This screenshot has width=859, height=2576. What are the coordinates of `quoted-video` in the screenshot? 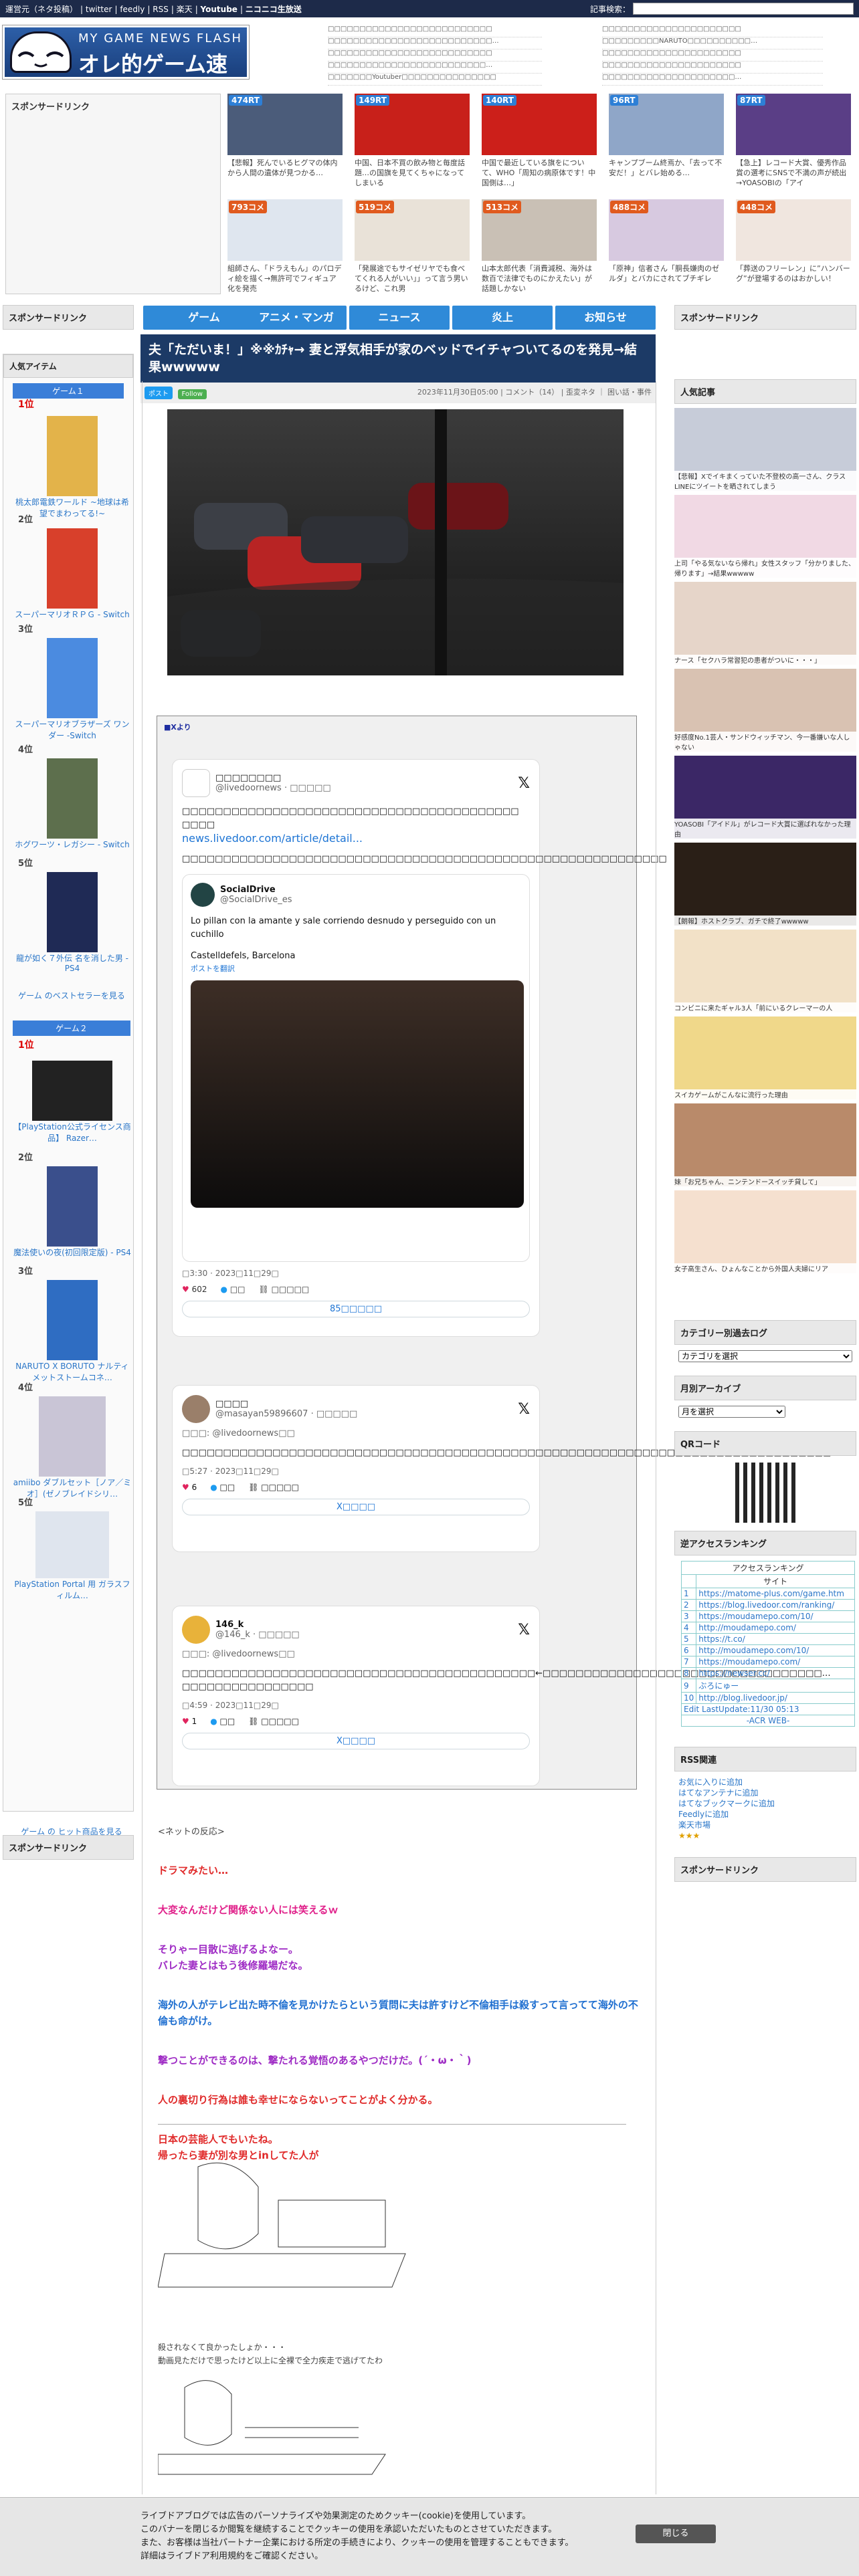 It's located at (357, 1094).